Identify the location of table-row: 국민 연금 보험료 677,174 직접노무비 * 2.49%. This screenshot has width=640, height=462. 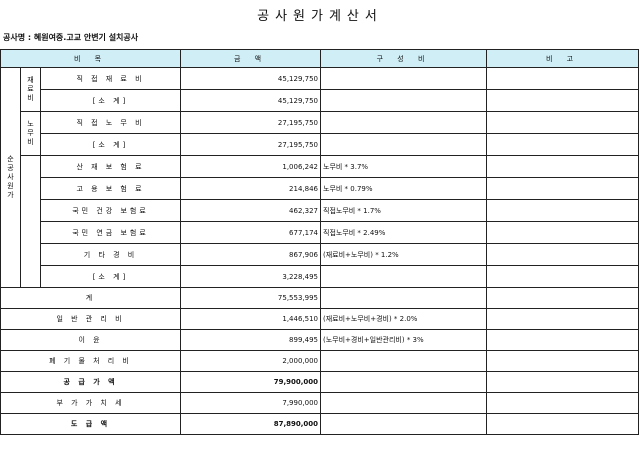
(320, 232).